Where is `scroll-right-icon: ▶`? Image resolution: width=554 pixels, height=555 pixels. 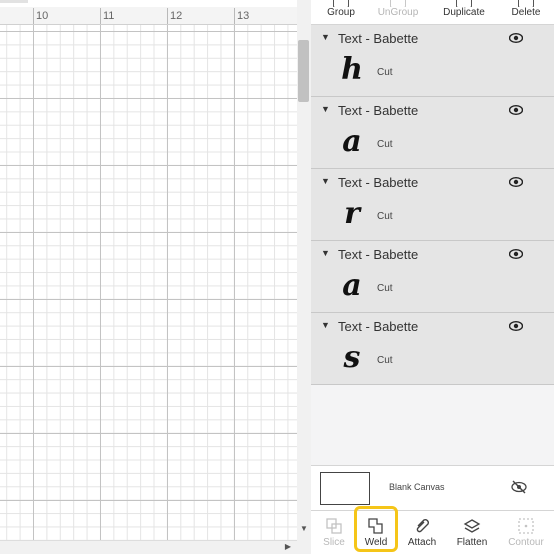
scroll-right-icon: ▶ is located at coordinates (288, 546).